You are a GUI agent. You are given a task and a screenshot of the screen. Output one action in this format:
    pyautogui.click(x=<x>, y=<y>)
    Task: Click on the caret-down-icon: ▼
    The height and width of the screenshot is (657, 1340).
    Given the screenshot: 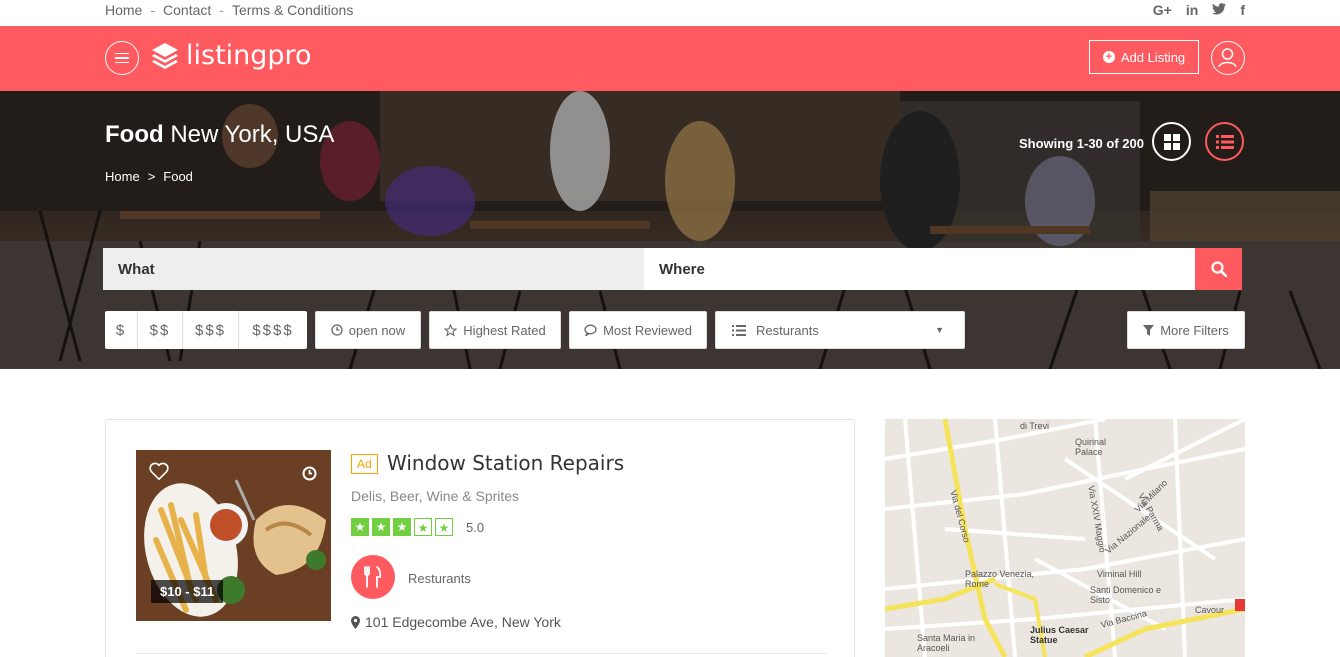 What is the action you would take?
    pyautogui.click(x=939, y=330)
    